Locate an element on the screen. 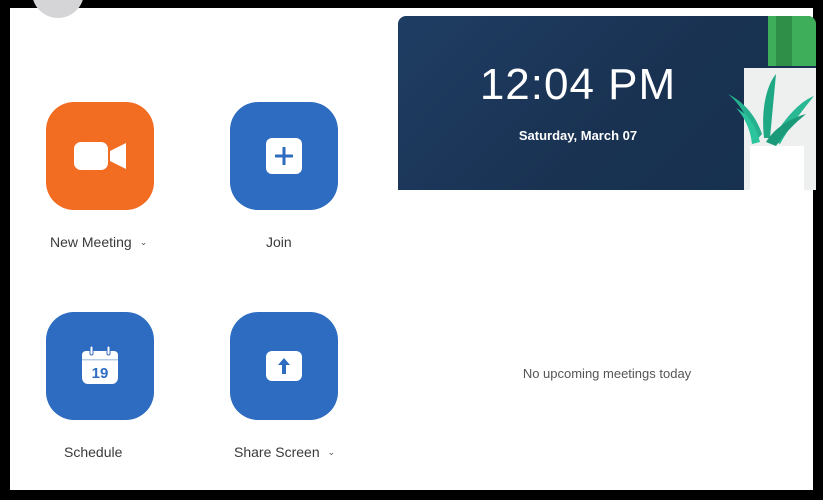 The image size is (823, 500). video-camera-icon is located at coordinates (100, 156).